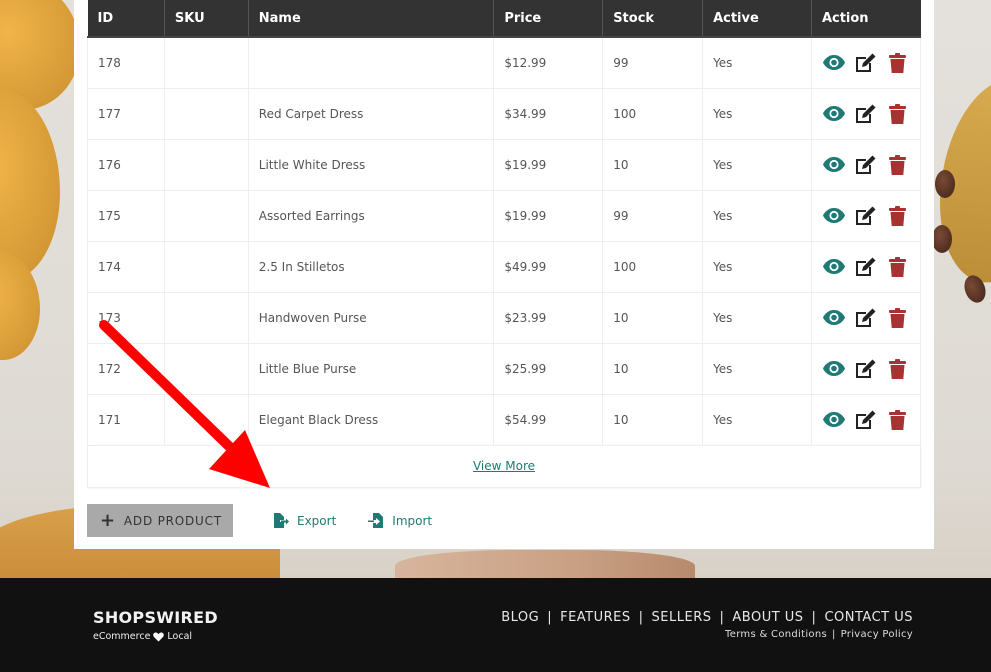 This screenshot has height=672, width=991. What do you see at coordinates (504, 317) in the screenshot?
I see `table-row: 173 Handwoven Purse $23.99 10 Yes` at bounding box center [504, 317].